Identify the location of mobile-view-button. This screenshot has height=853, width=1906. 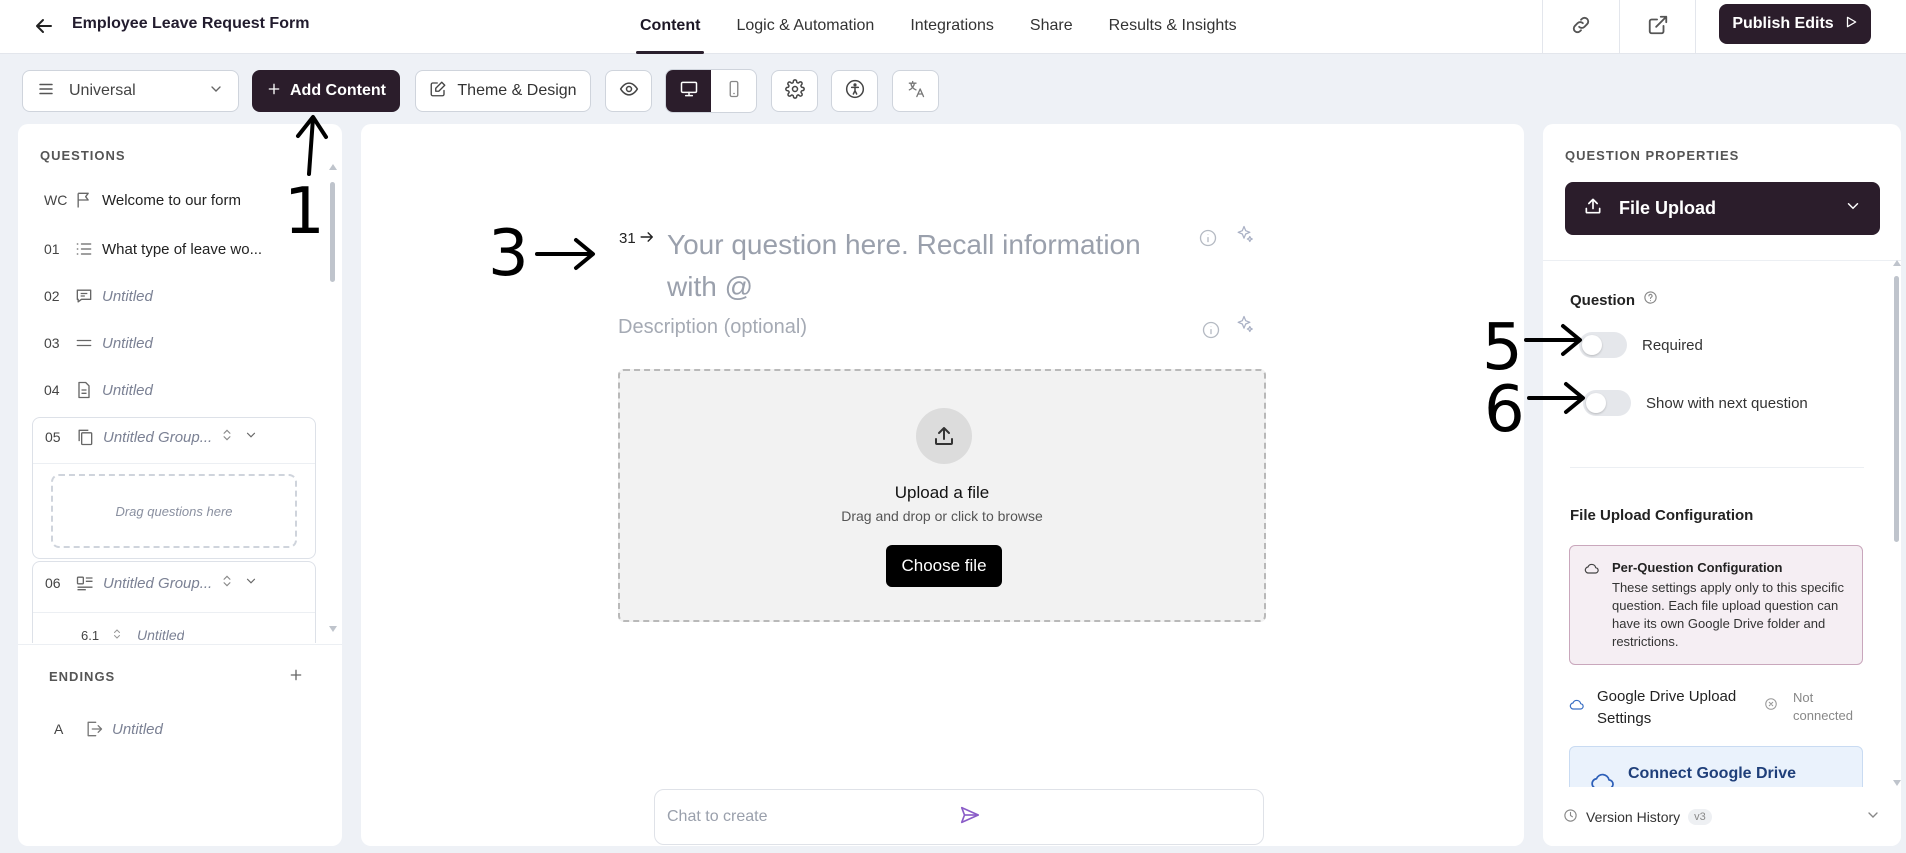
(733, 91).